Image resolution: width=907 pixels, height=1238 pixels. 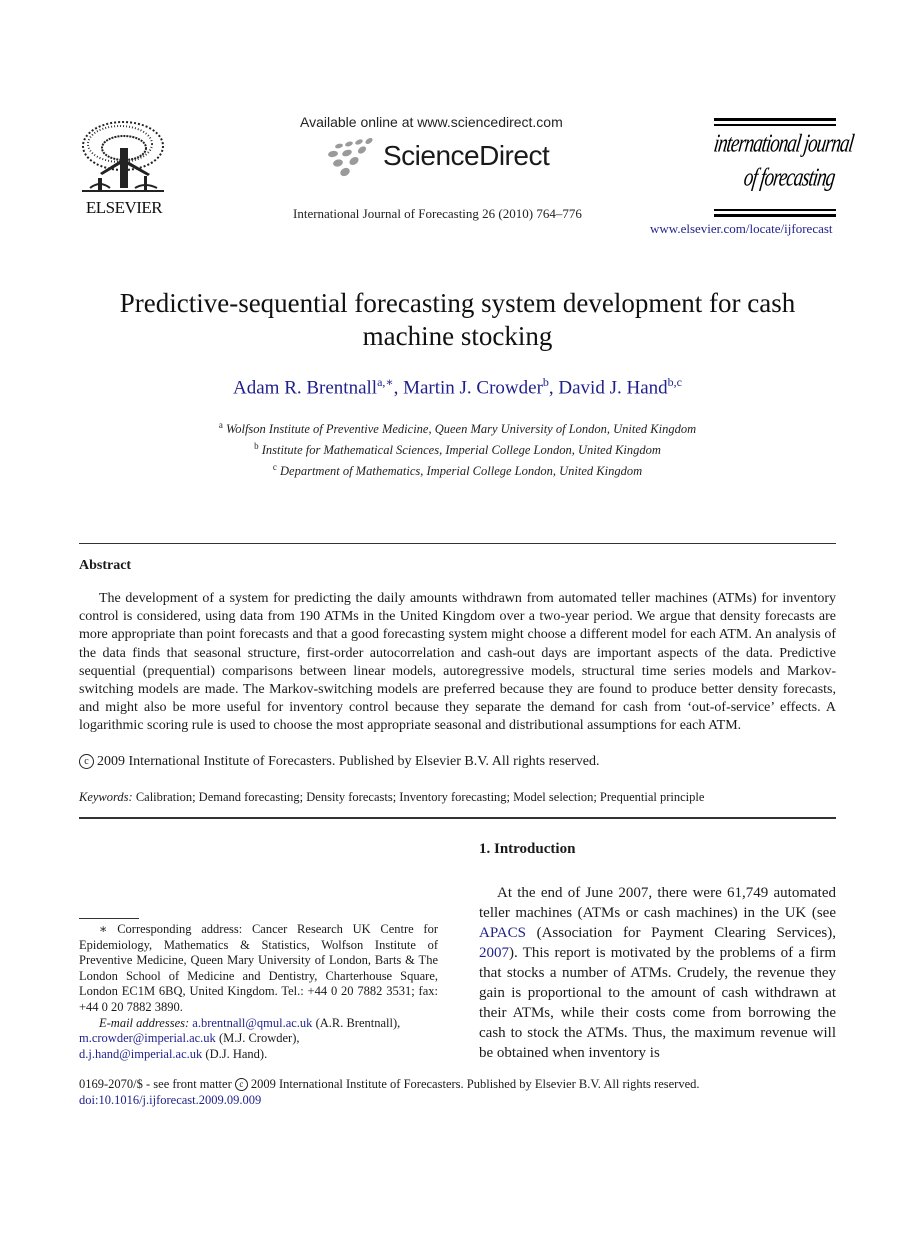 I want to click on keywords-label: Keywords:, so click(x=106, y=797).